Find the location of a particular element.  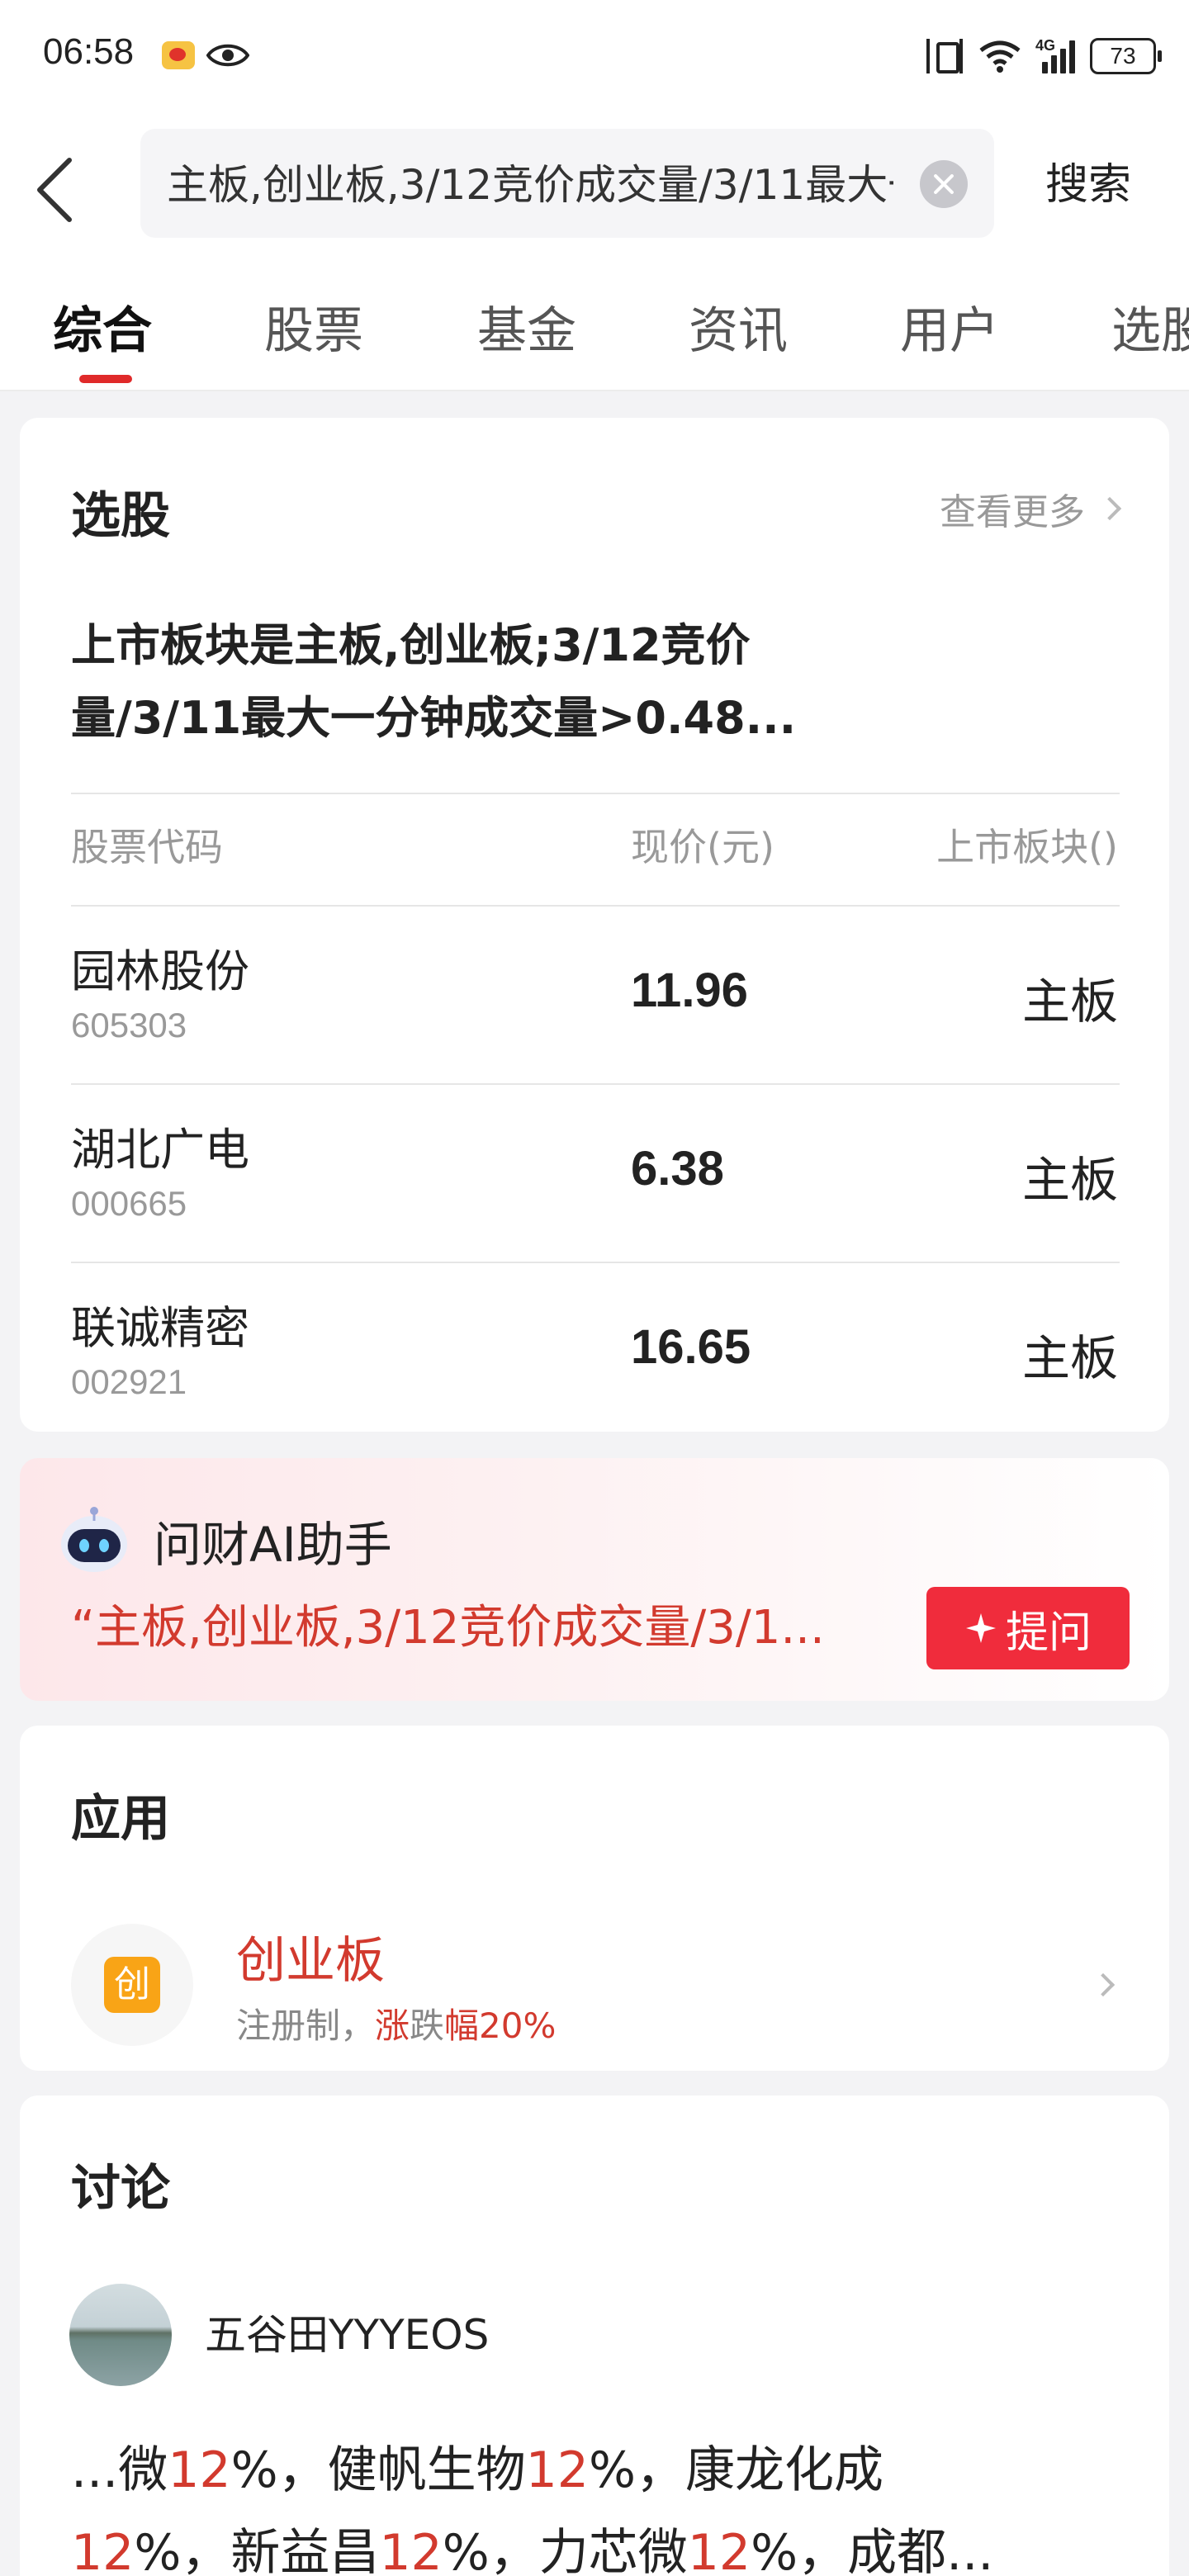

back-arrow-icon is located at coordinates (58, 190).